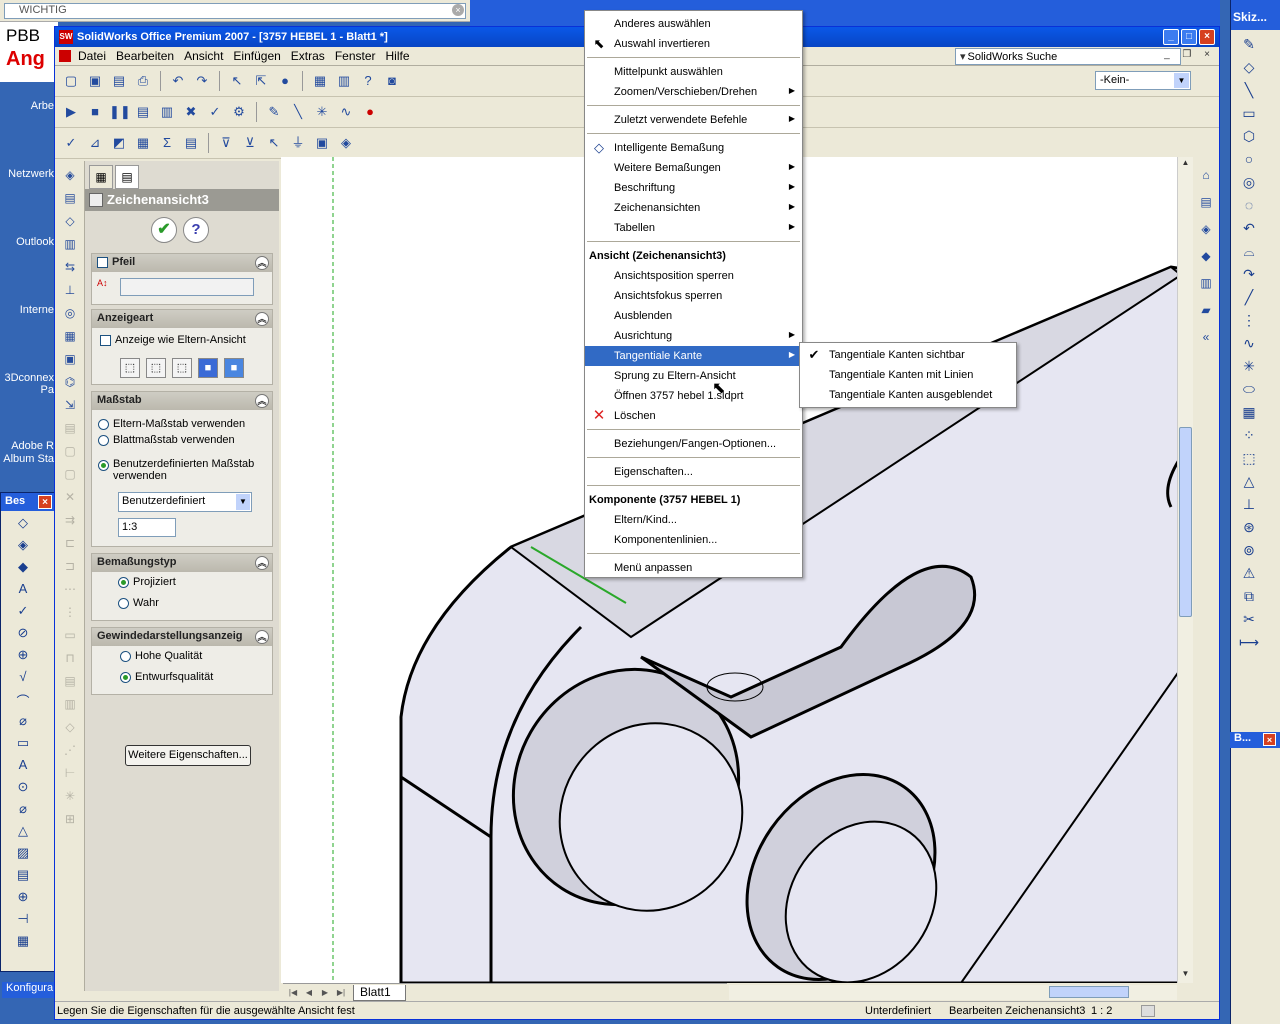 The image size is (1280, 1024). I want to click on view-icon: ⊏, so click(70, 543).